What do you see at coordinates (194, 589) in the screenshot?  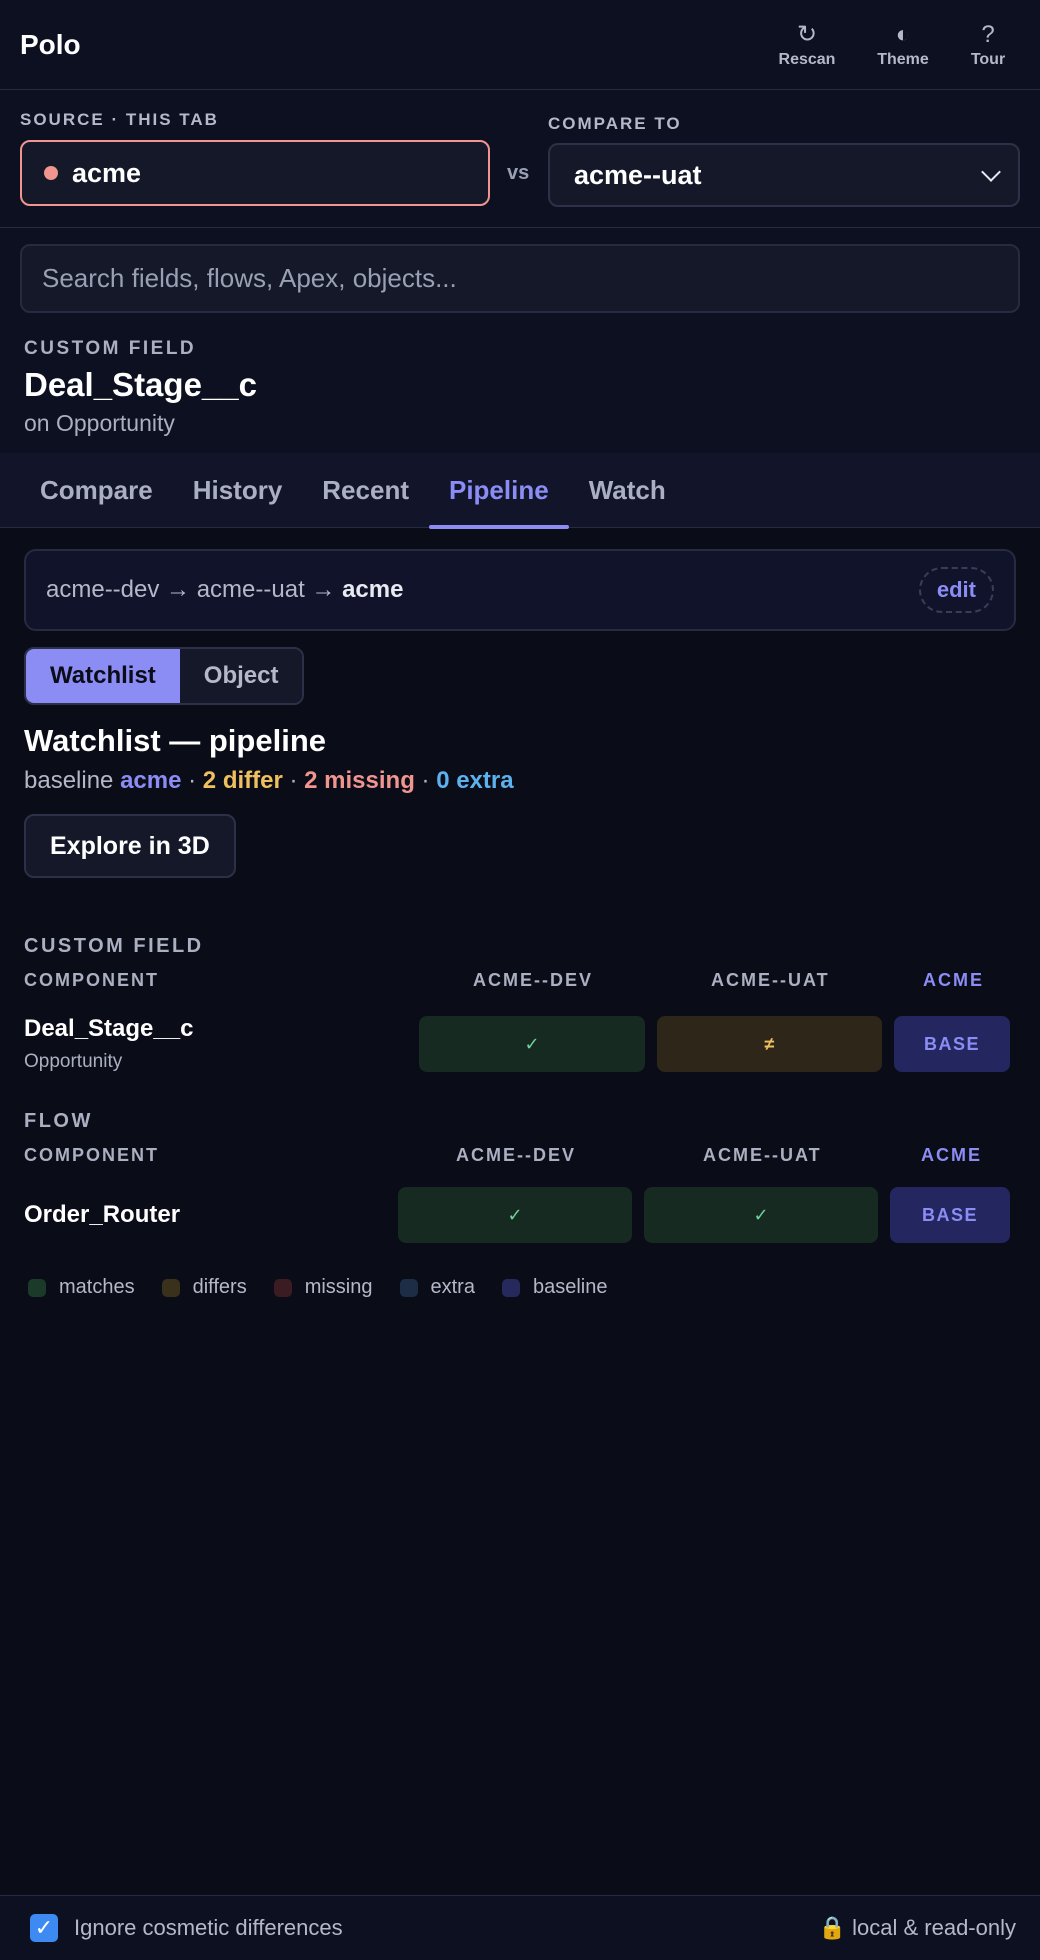 I see `pipeline-stages: acme--dev → acme--uat →` at bounding box center [194, 589].